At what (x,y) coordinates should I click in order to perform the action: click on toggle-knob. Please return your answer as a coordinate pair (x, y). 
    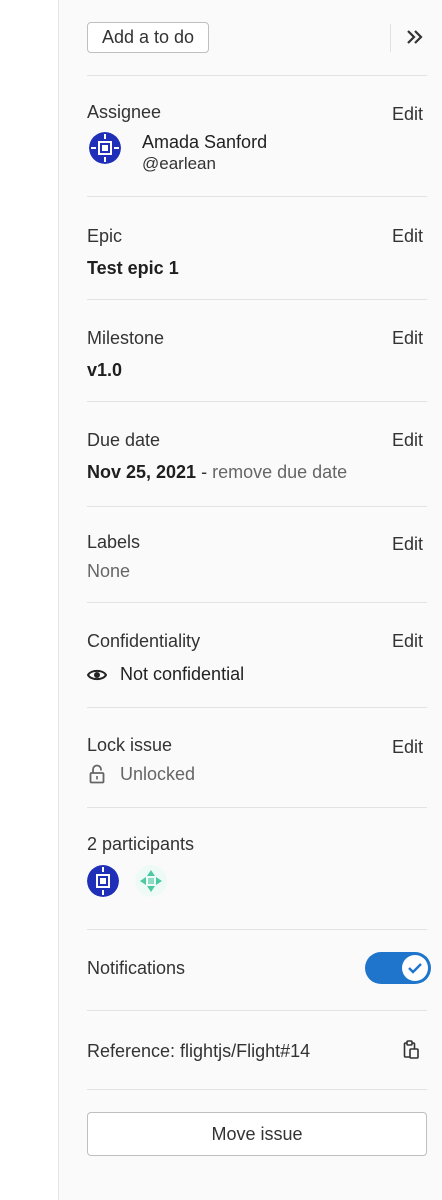
    Looking at the image, I should click on (415, 968).